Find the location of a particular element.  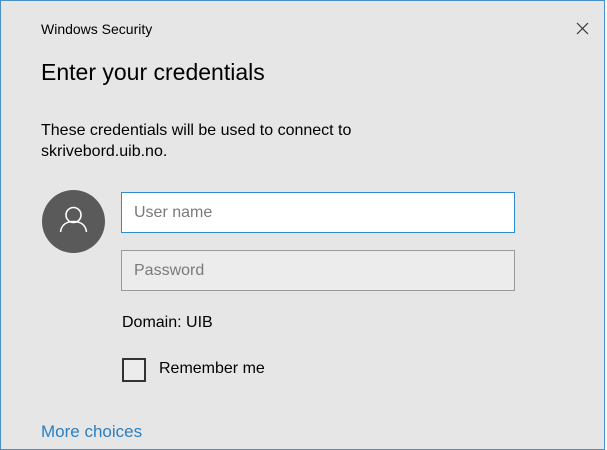

remember-me-label: Remember me is located at coordinates (212, 368).